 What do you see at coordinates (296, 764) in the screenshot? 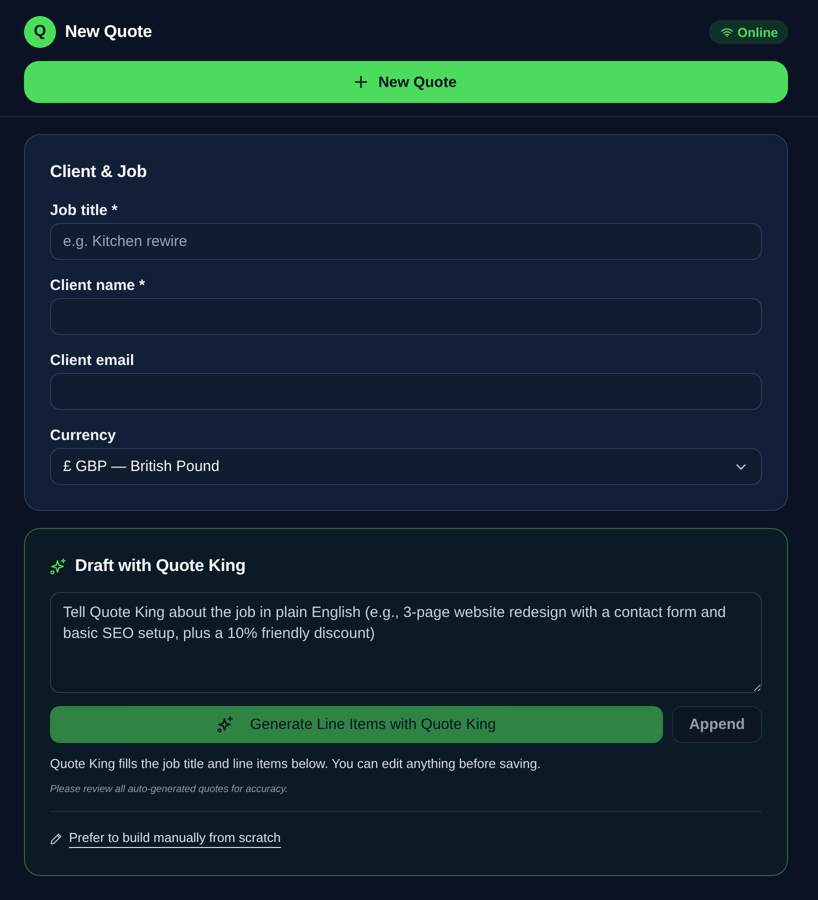
I see `helper-text: Quote King fills the job title and line items below. You can edit anything before saving.` at bounding box center [296, 764].